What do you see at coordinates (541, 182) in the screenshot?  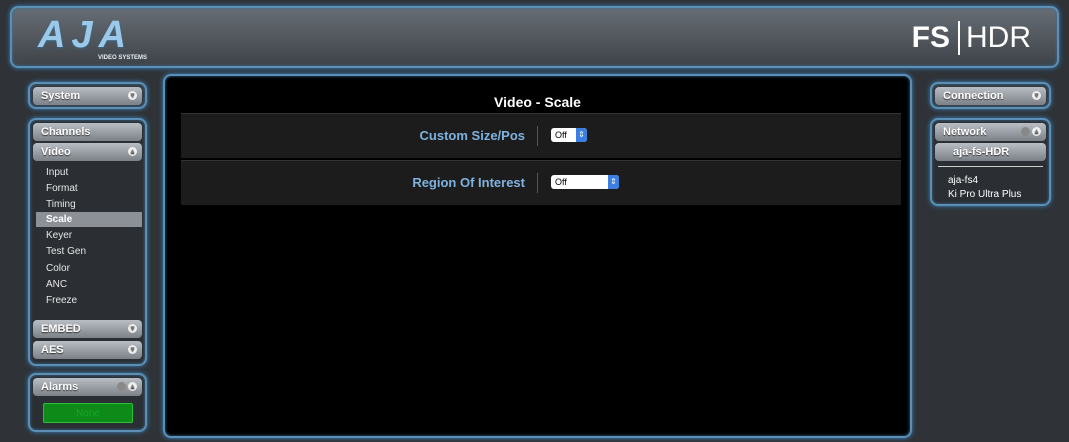 I see `setting-row-region-of-interest: Region Of Interest Off ⇕` at bounding box center [541, 182].